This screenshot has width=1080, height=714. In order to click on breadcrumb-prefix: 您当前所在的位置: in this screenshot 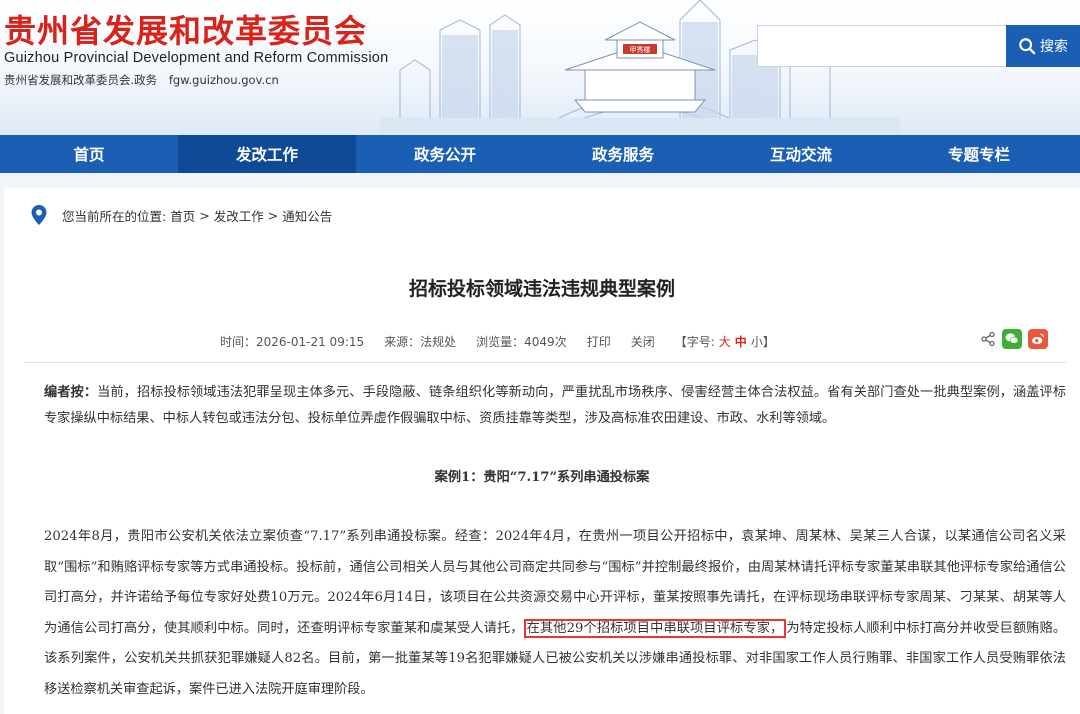, I will do `click(114, 216)`.